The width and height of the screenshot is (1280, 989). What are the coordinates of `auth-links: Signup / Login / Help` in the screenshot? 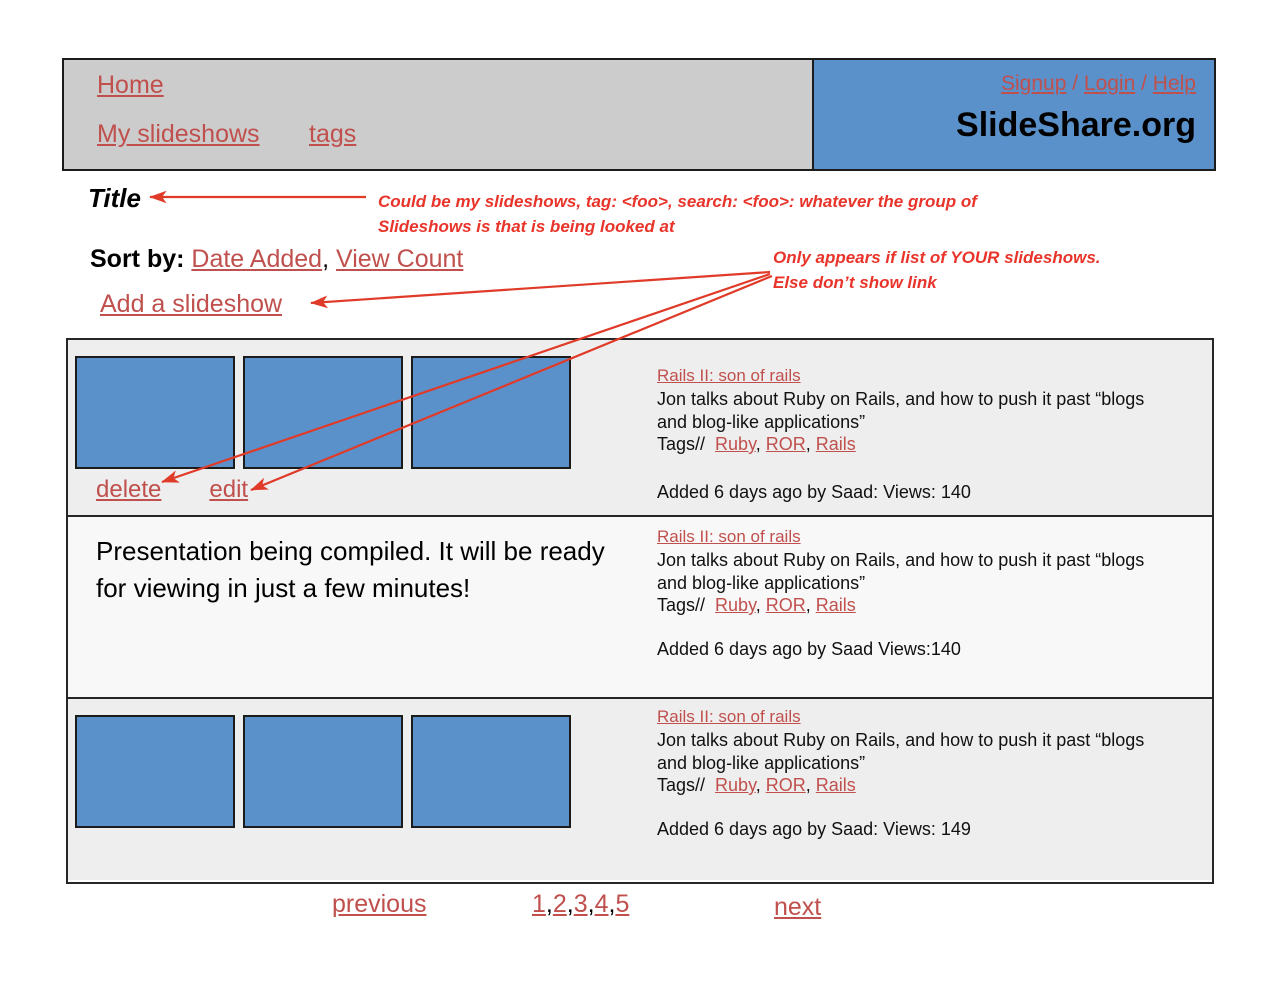 It's located at (1098, 84).